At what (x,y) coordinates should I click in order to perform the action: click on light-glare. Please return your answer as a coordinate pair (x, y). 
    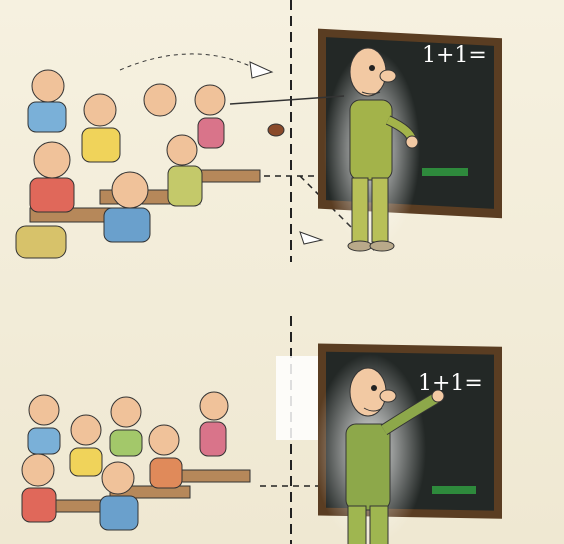
    Looking at the image, I should click on (297, 398).